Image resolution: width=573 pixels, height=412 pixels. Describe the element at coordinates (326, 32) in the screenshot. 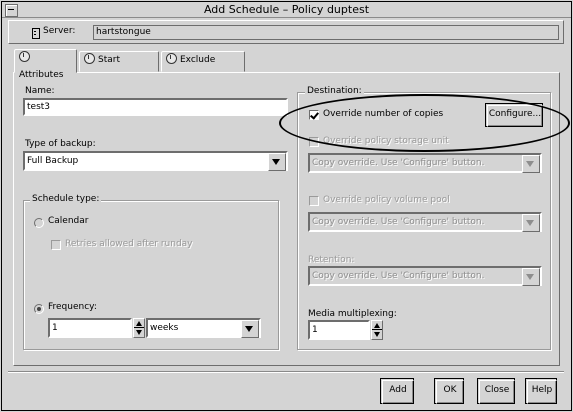

I see `server-field: hartstongue` at that location.